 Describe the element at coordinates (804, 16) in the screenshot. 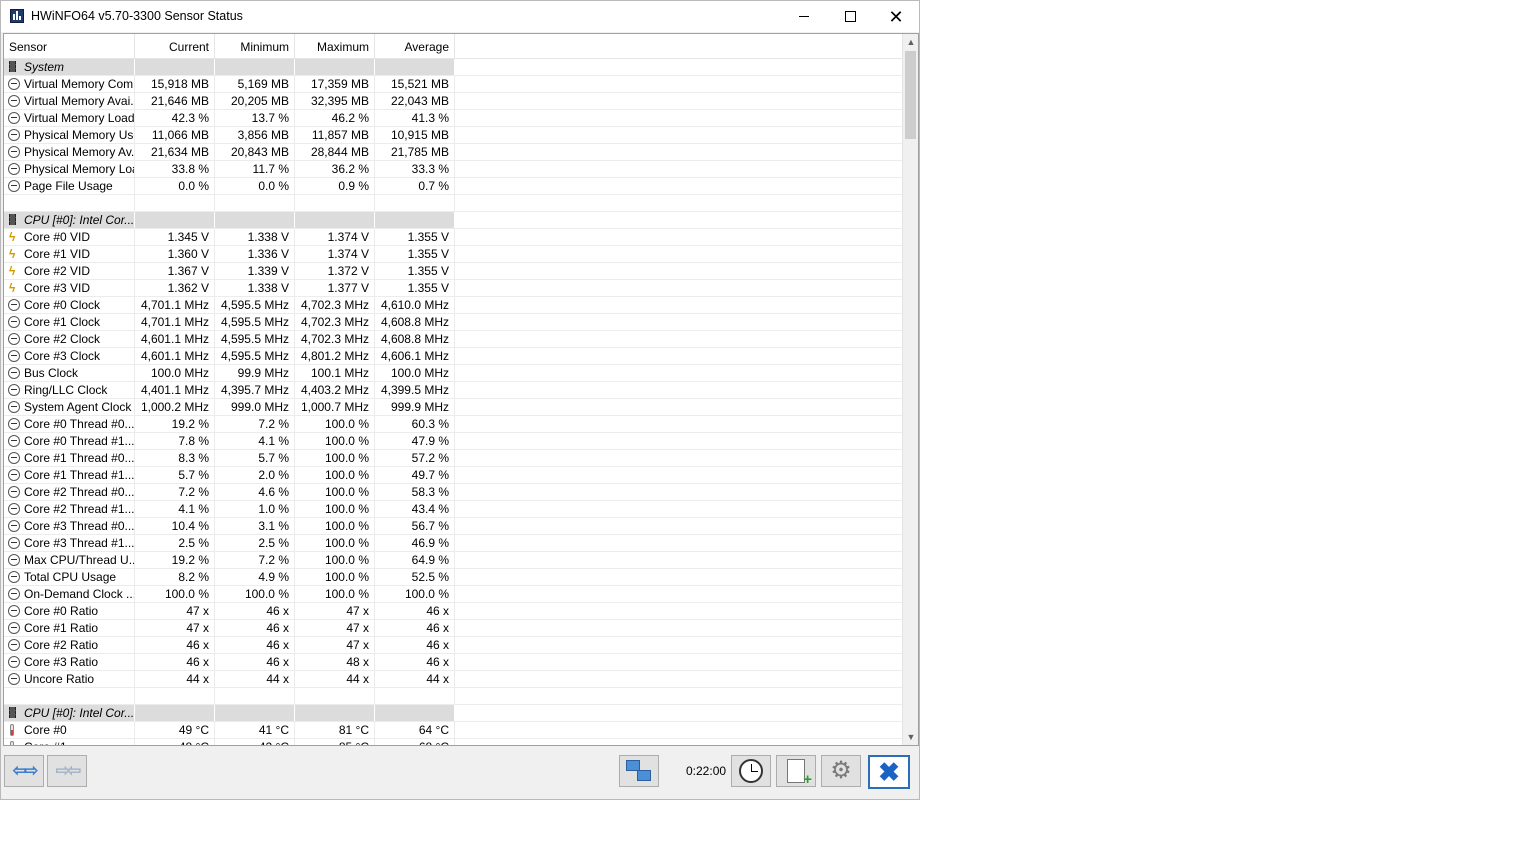

I see `minimize-button` at that location.